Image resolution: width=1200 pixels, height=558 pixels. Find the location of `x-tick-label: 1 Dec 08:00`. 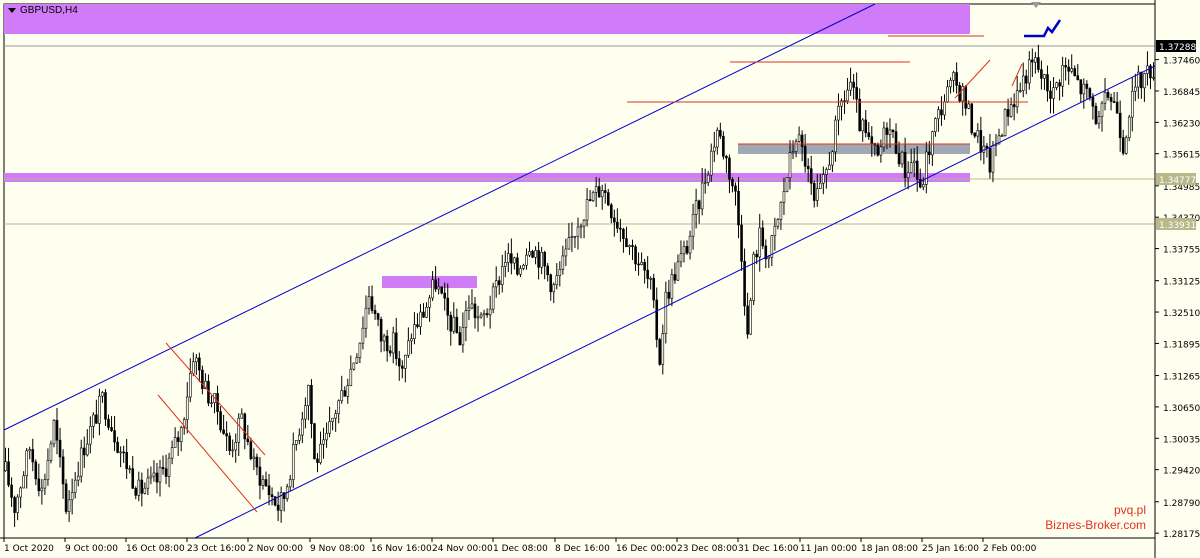

x-tick-label: 1 Dec 08:00 is located at coordinates (520, 549).